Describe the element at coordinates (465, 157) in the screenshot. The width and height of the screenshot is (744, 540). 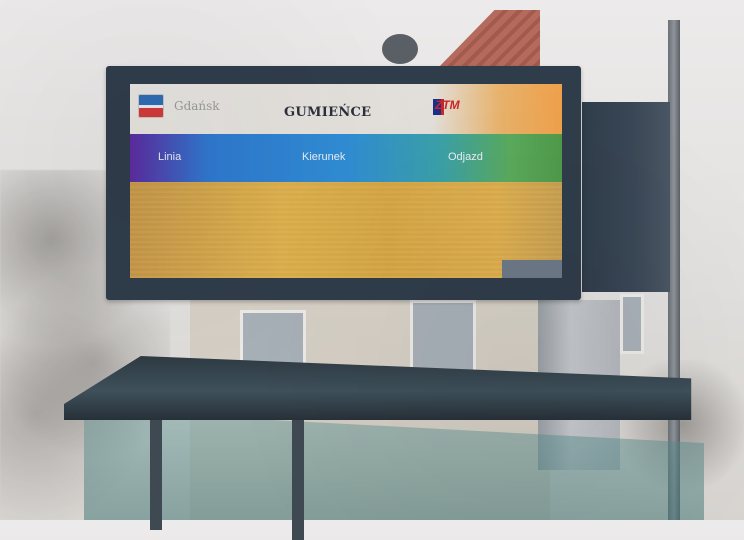
I see `column-departure-label: Odjazd` at that location.